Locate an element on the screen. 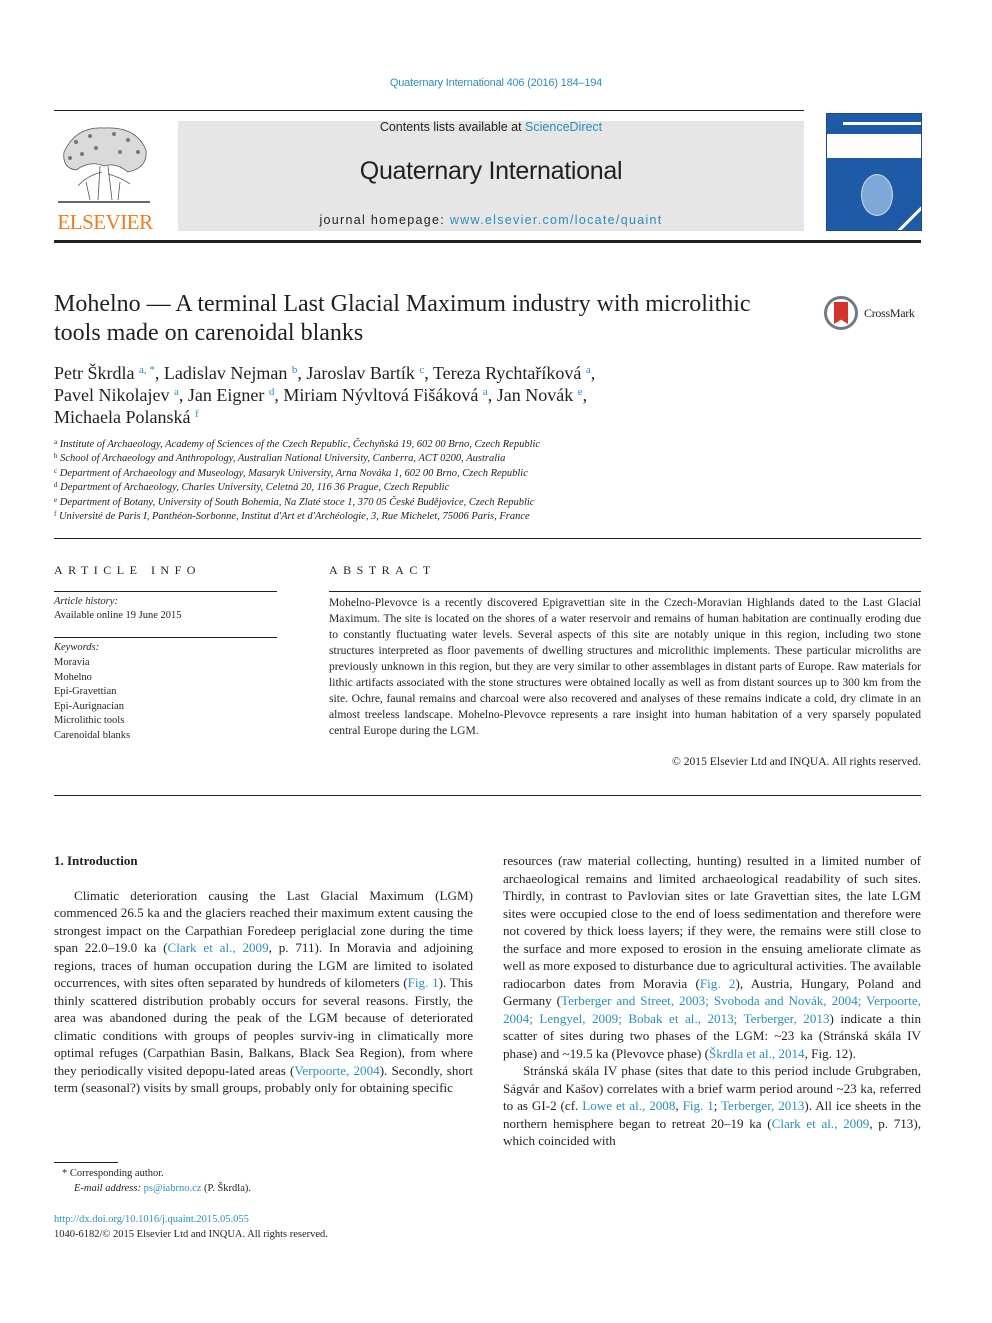  cover-seal-icon is located at coordinates (877, 195).